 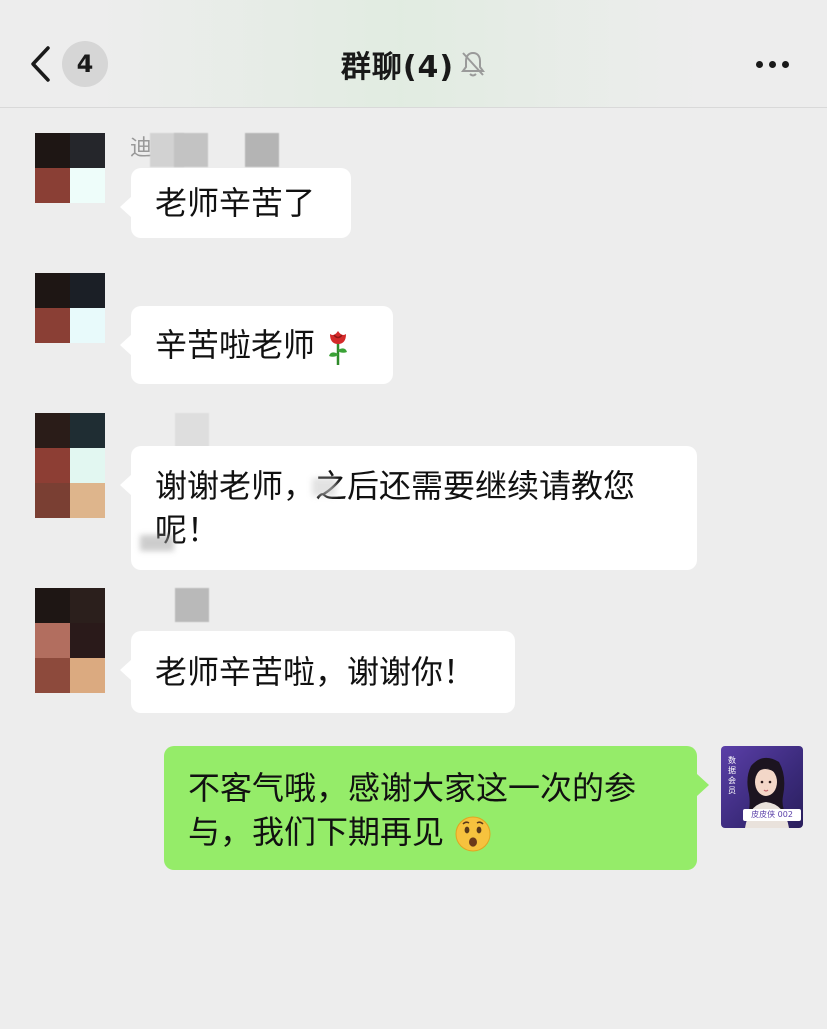 What do you see at coordinates (235, 345) in the screenshot?
I see `message-text: 辛苦啦老师` at bounding box center [235, 345].